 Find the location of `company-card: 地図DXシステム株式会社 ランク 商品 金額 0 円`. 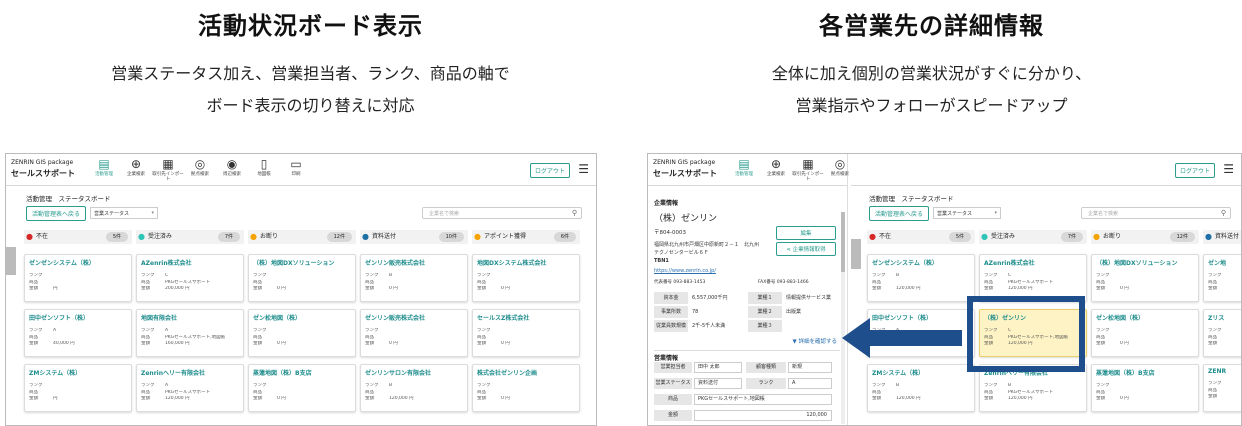

company-card: 地図DXシステム株式会社 ランク 商品 金額 0 円 is located at coordinates (526, 278).